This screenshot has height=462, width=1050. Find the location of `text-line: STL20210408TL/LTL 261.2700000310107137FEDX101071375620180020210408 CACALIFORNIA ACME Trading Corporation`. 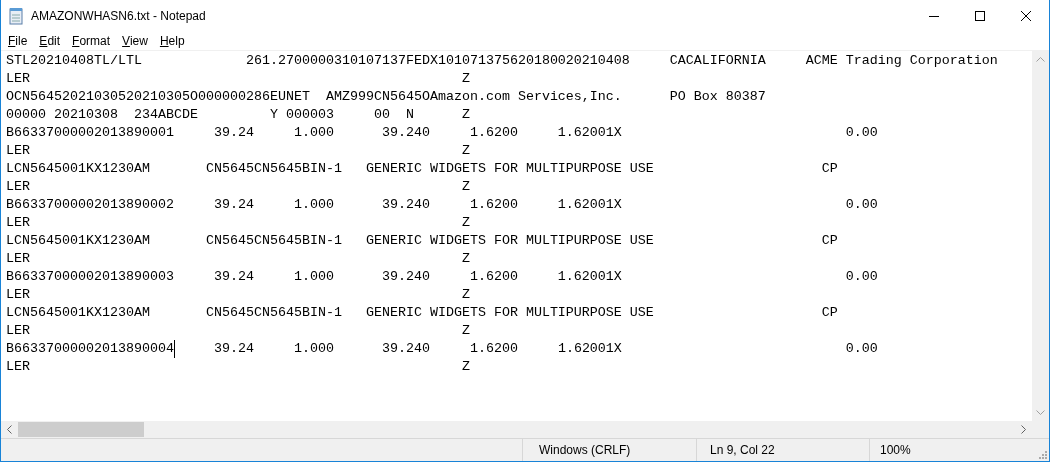

text-line: STL20210408TL/LTL 261.2700000310107137FEDX101071375620180020210408 CACALIFORNIA ACME Trading Corporation is located at coordinates (502, 61).